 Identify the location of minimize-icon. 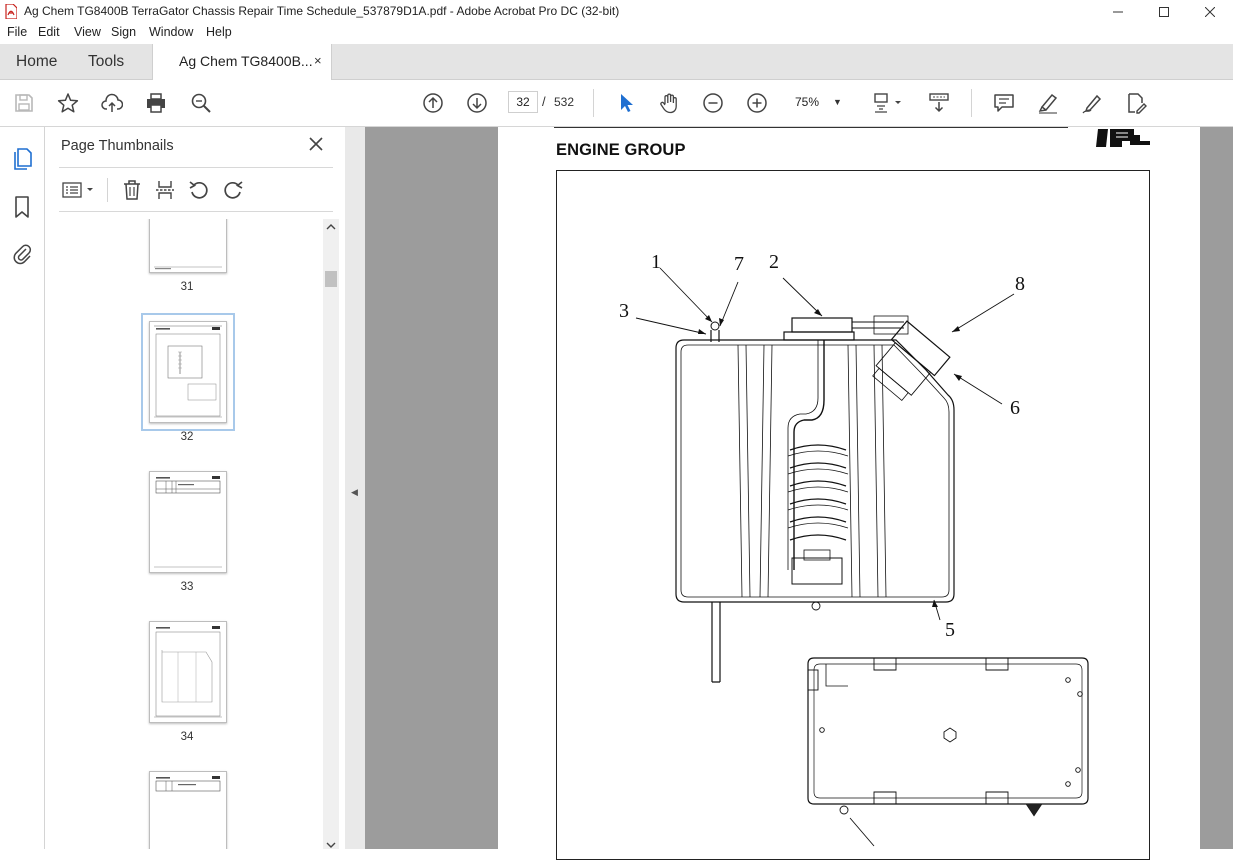
(1118, 12).